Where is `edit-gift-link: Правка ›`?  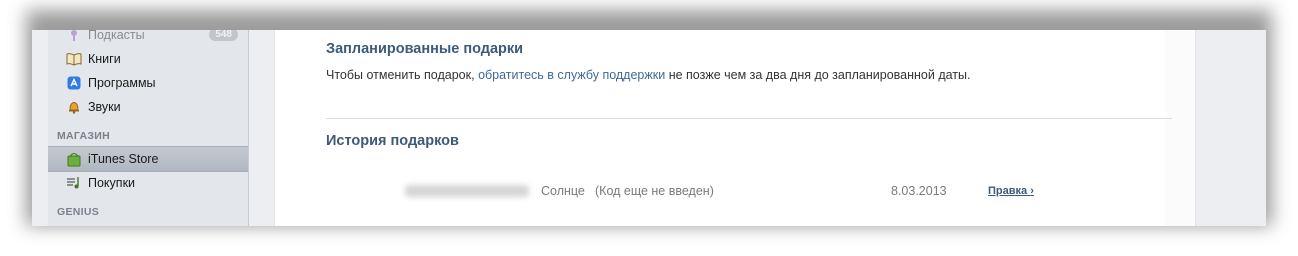
edit-gift-link: Правка › is located at coordinates (1011, 191).